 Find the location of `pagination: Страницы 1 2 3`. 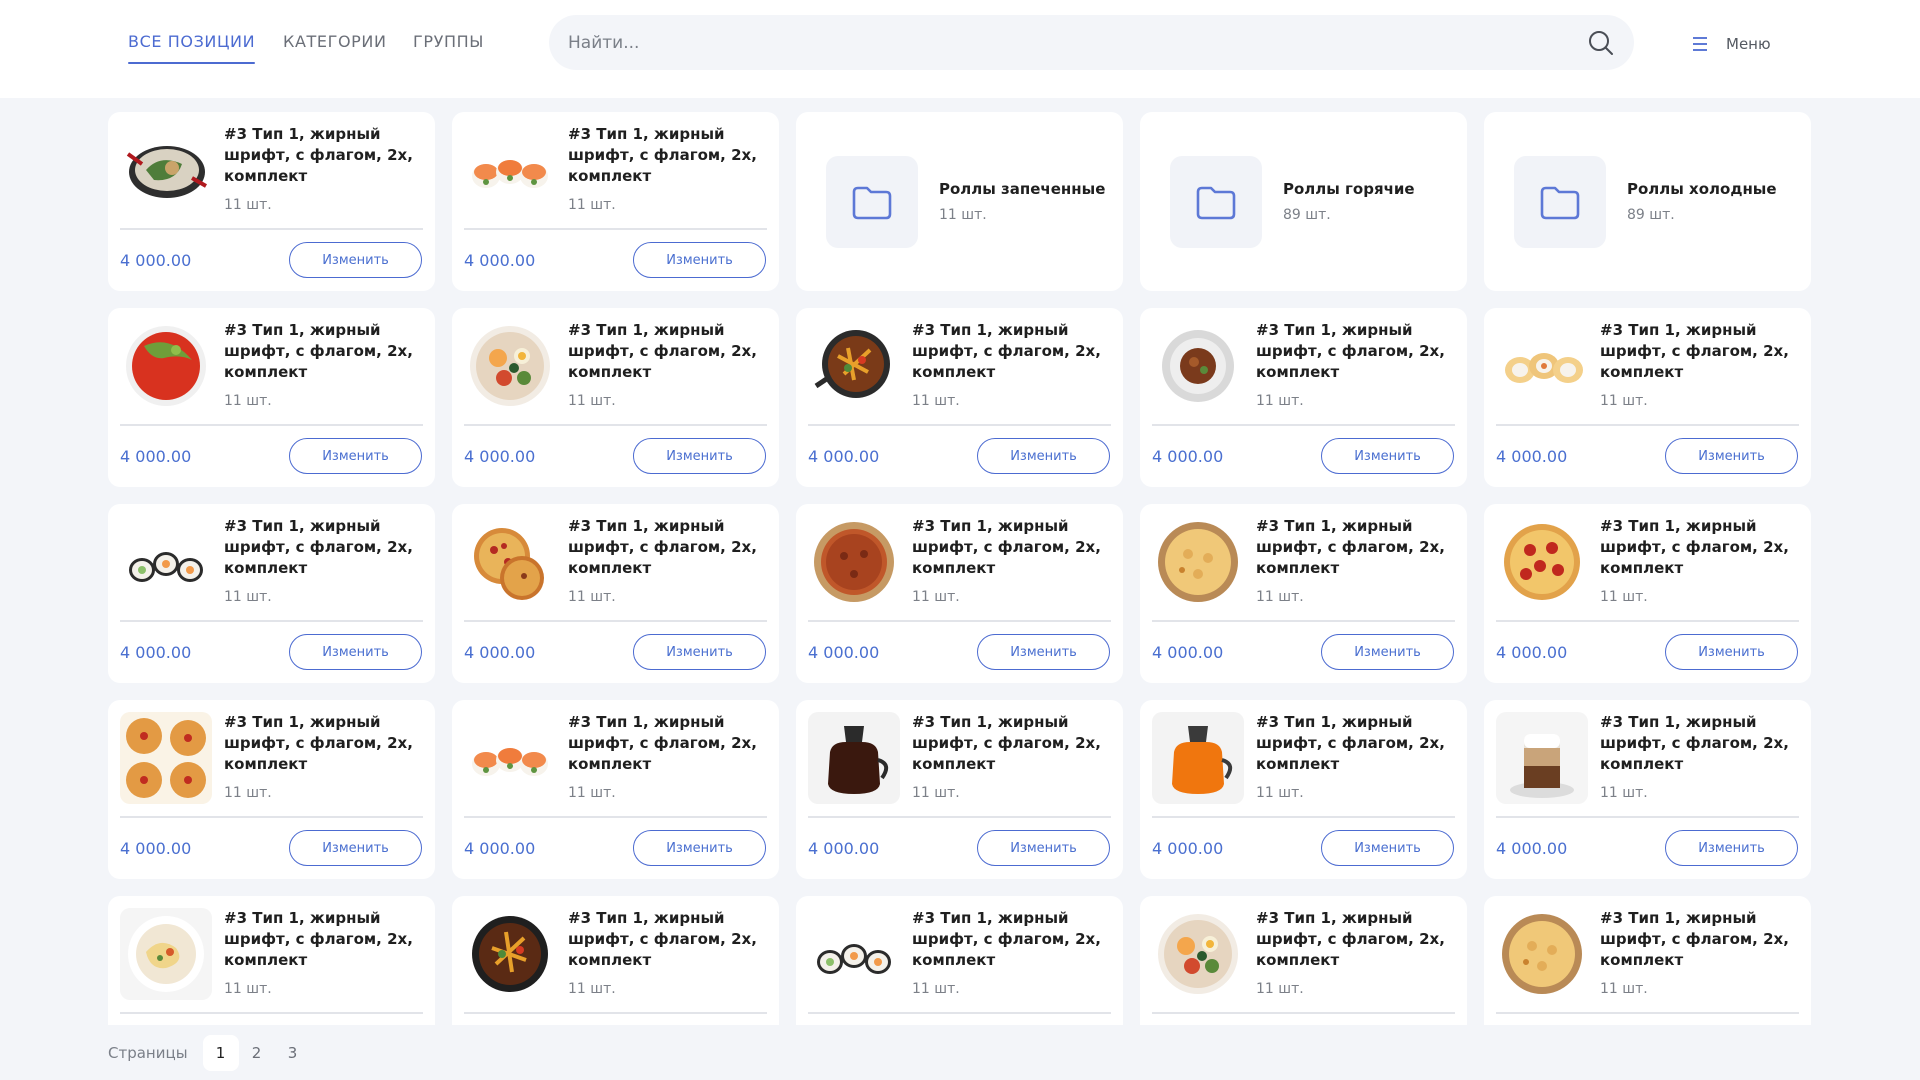

pagination: Страницы 1 2 3 is located at coordinates (209, 1053).